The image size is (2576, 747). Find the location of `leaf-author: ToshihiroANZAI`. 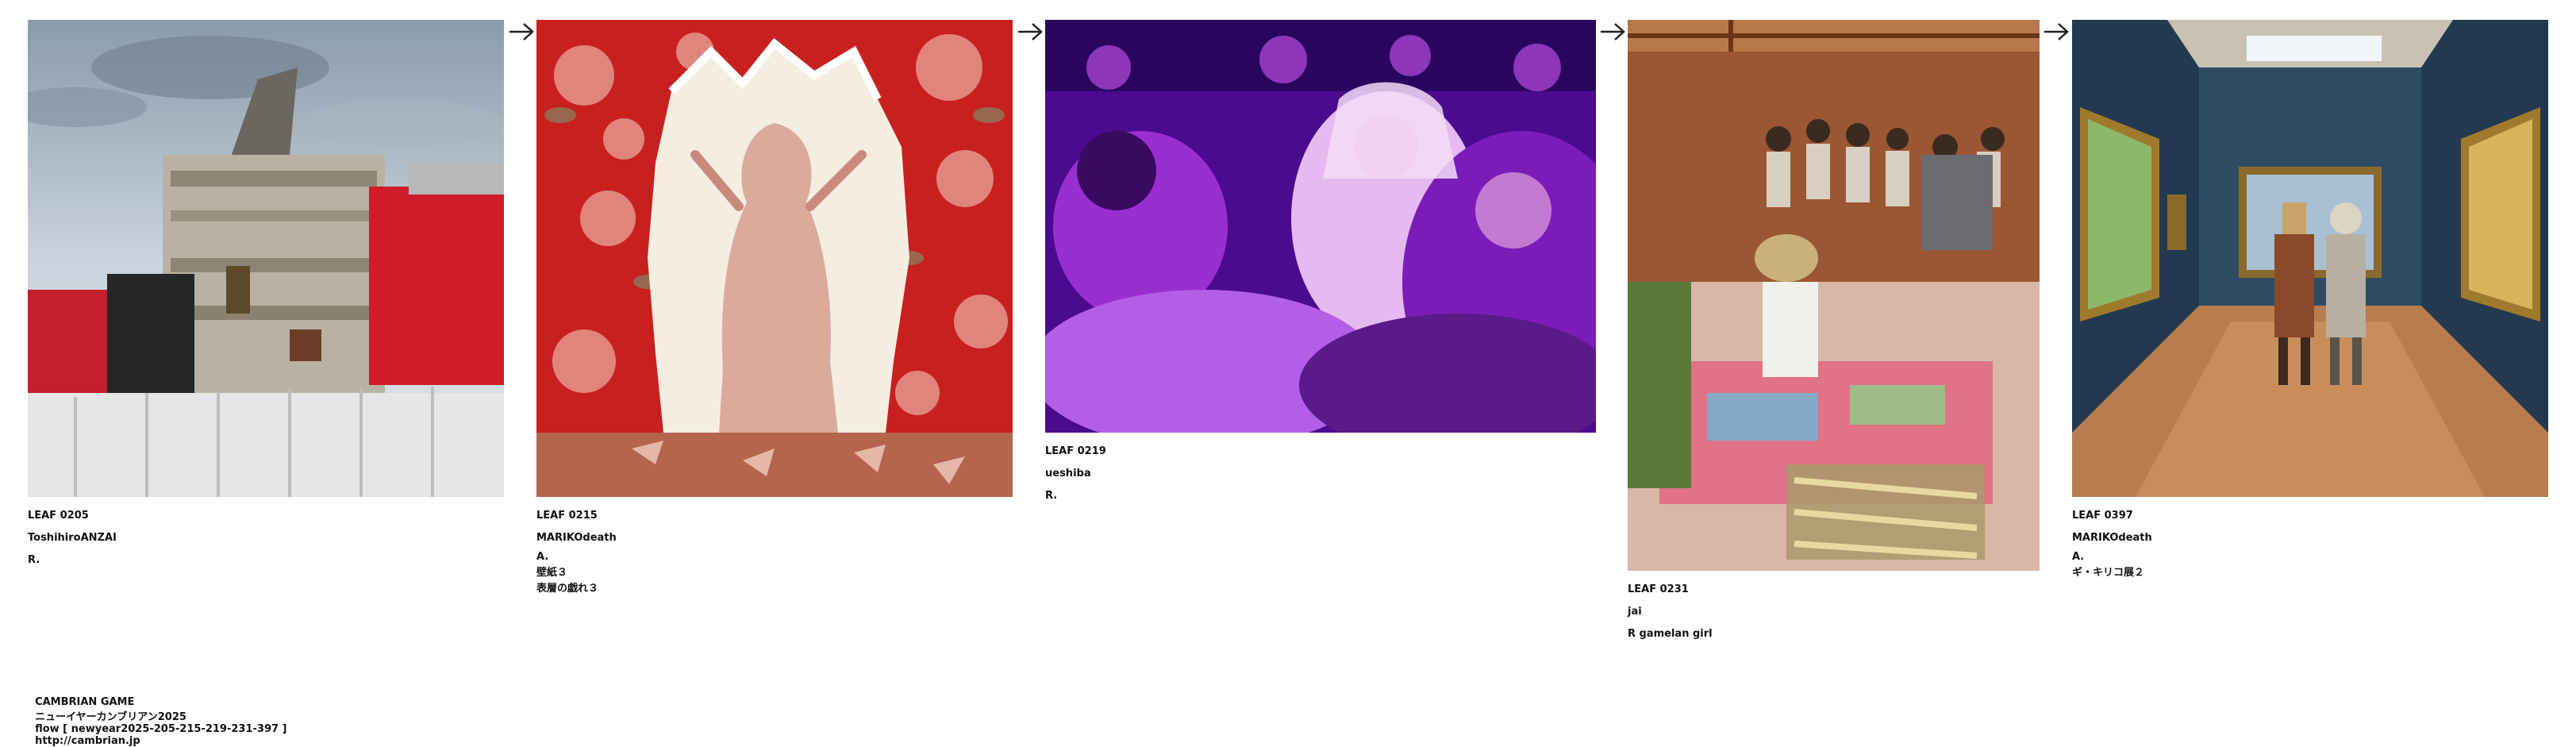

leaf-author: ToshihiroANZAI is located at coordinates (266, 538).